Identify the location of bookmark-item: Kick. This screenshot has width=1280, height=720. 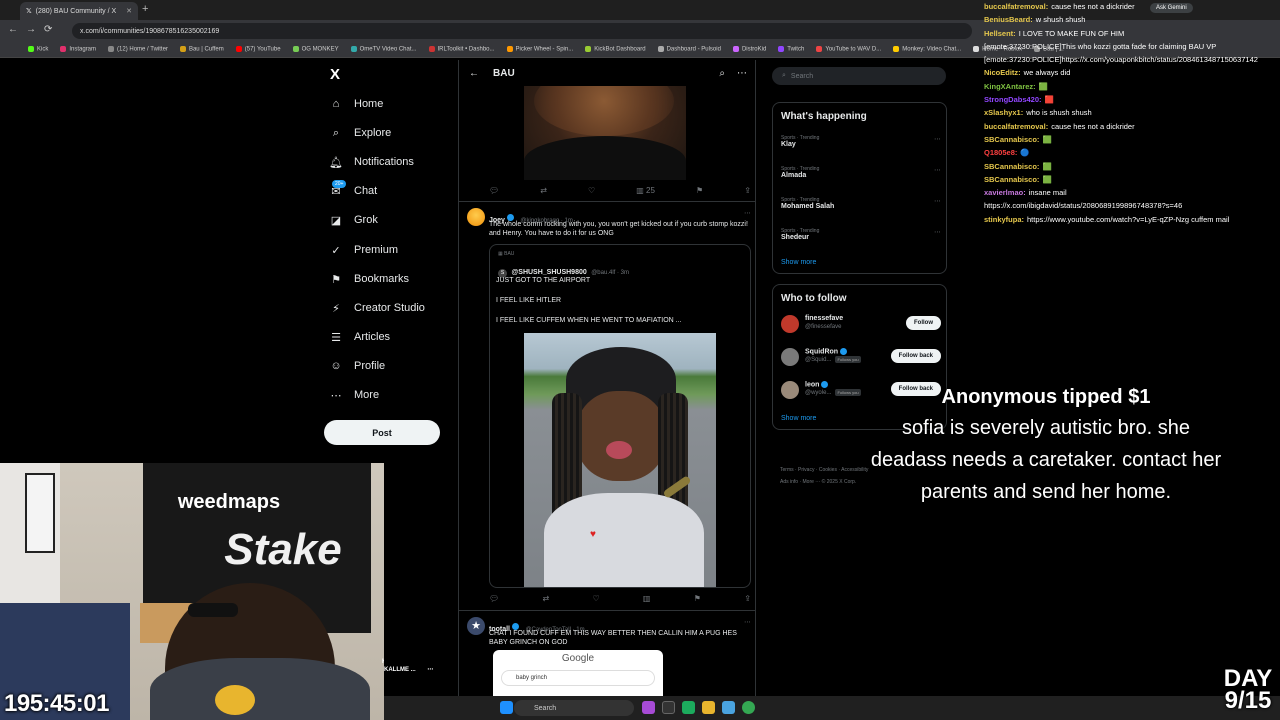
(38, 49).